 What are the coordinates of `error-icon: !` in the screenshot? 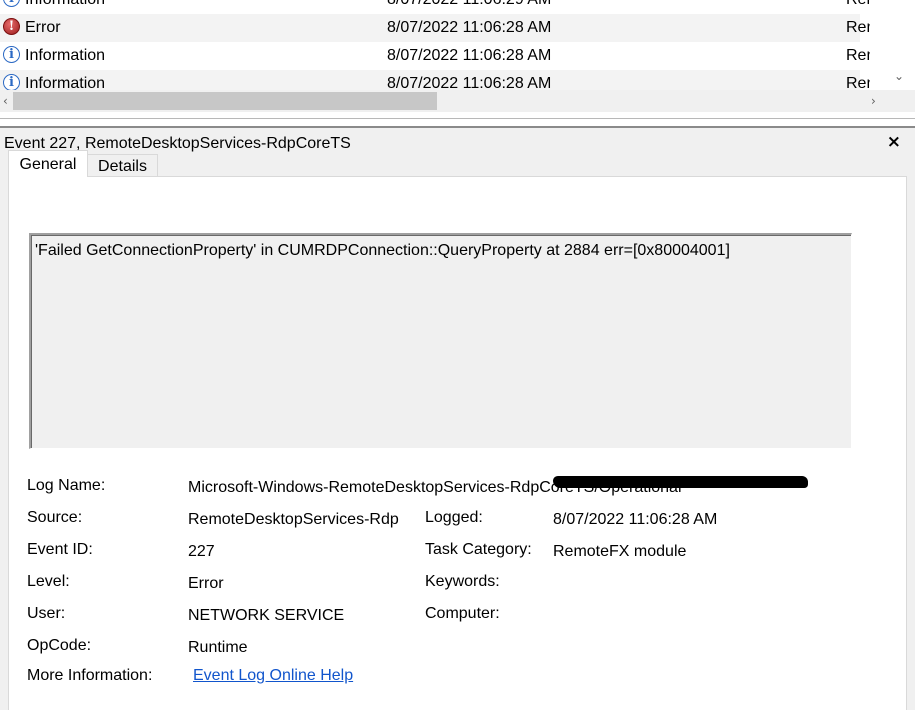 It's located at (11, 26).